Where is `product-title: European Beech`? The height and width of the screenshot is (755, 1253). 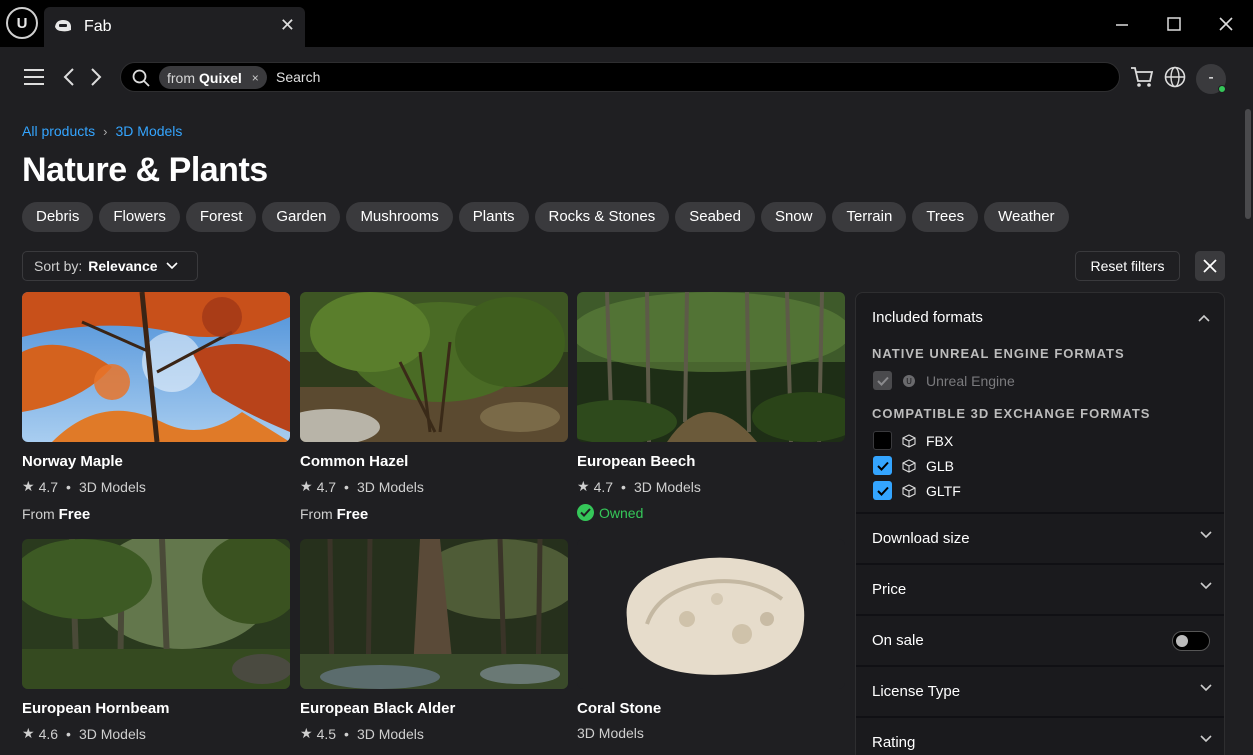 product-title: European Beech is located at coordinates (711, 461).